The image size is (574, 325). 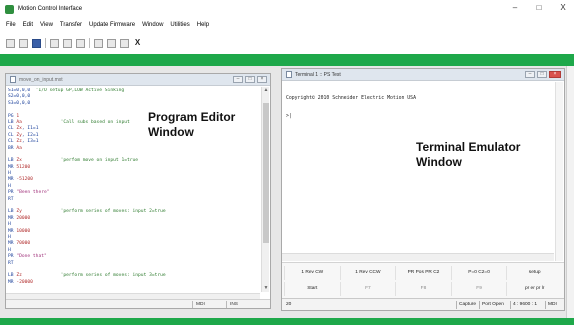 I want to click on fkey-1rev-cw: 1 Rev CW, so click(x=312, y=273).